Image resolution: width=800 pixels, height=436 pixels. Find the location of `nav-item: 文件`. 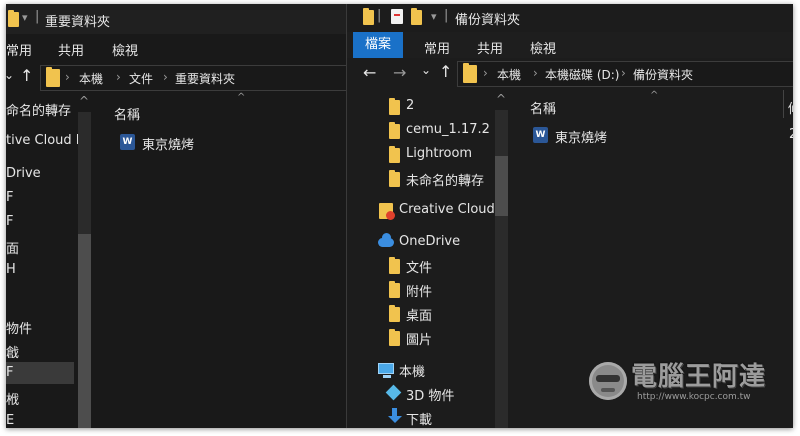

nav-item: 文件 is located at coordinates (419, 266).